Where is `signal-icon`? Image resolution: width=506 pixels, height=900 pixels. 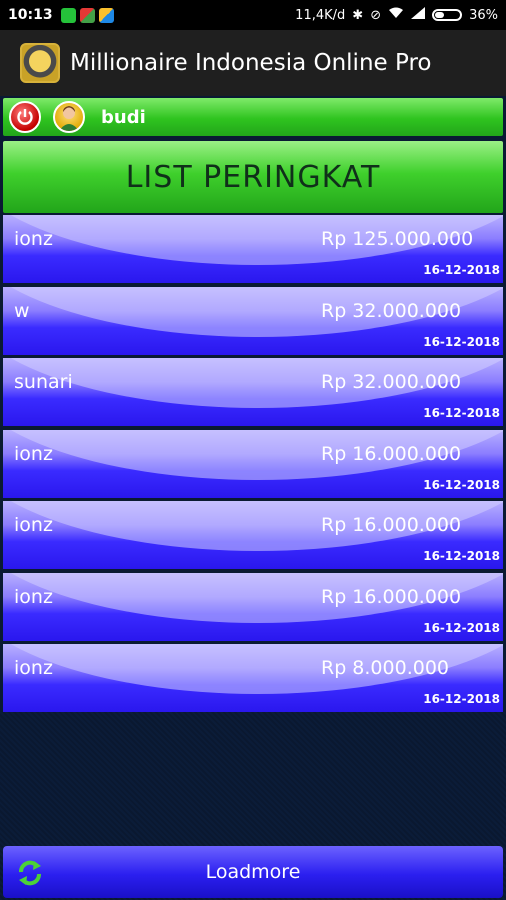
signal-icon is located at coordinates (418, 15).